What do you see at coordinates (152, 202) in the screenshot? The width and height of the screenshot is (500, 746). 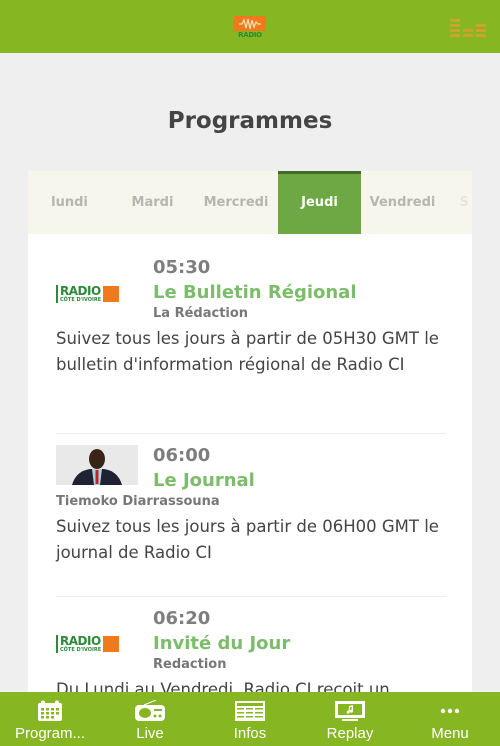 I see `tab-mardi: Mardi` at bounding box center [152, 202].